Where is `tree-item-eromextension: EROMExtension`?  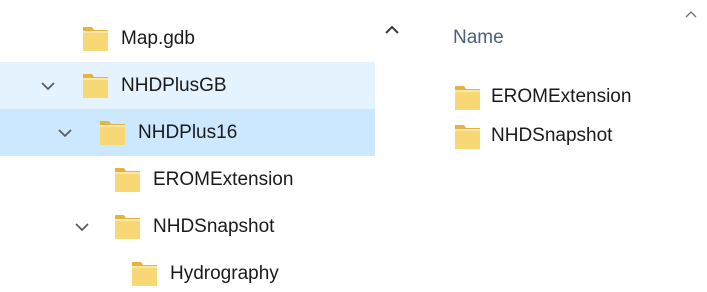
tree-item-eromextension: EROMExtension is located at coordinates (187, 179).